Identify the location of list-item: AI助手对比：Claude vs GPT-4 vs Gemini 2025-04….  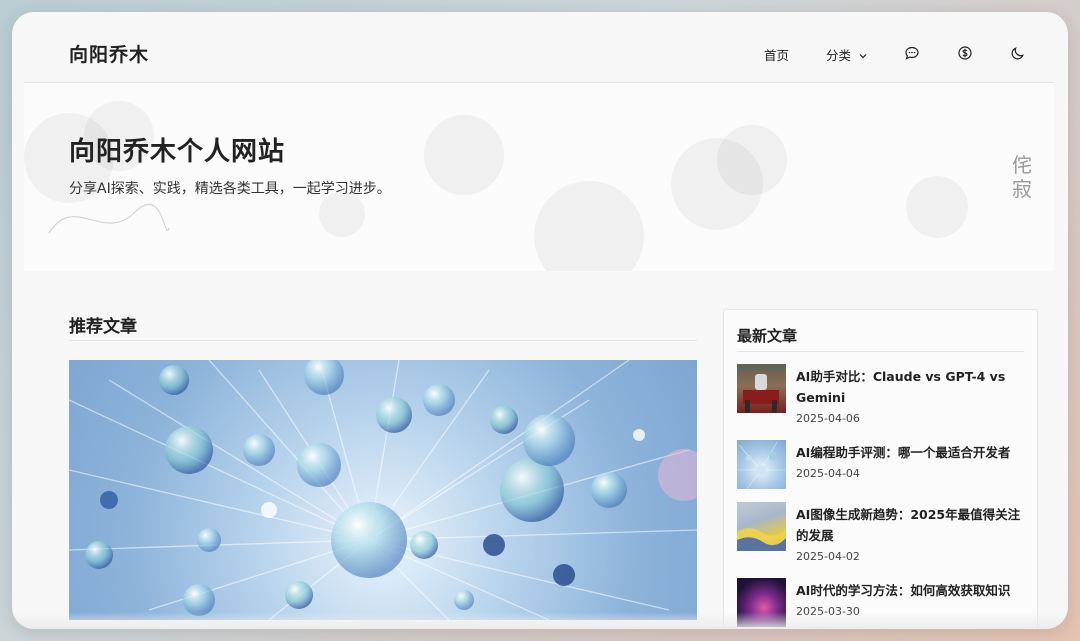
(882, 396).